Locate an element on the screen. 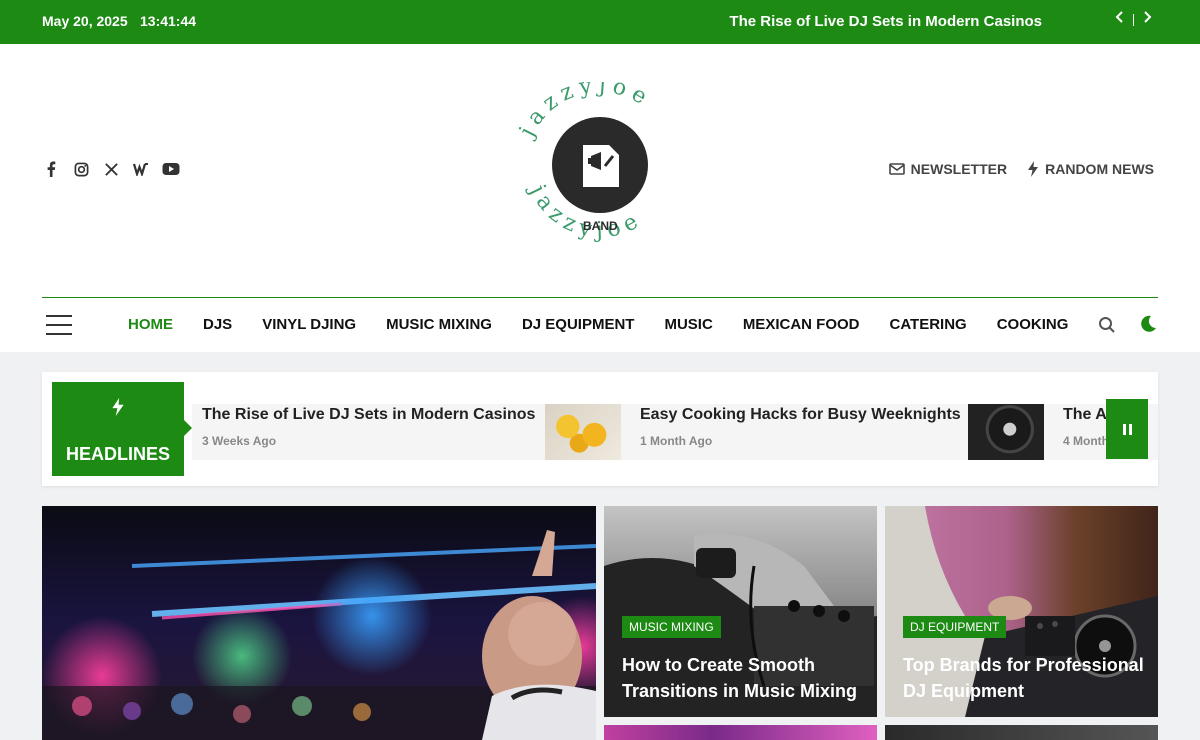  facebook-icon is located at coordinates (51, 169).